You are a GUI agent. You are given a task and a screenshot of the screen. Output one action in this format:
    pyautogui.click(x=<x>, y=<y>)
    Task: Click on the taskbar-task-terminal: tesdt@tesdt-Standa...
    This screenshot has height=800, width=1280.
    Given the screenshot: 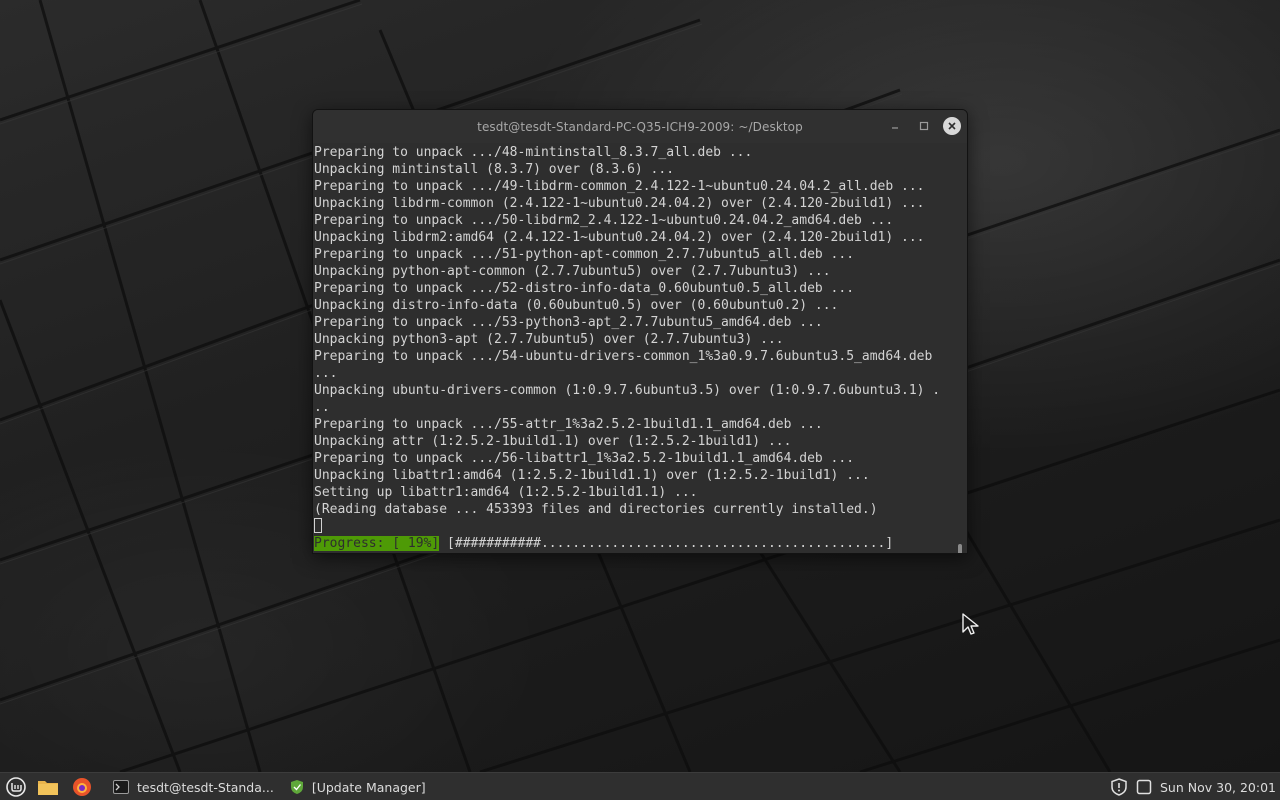 What is the action you would take?
    pyautogui.click(x=193, y=787)
    